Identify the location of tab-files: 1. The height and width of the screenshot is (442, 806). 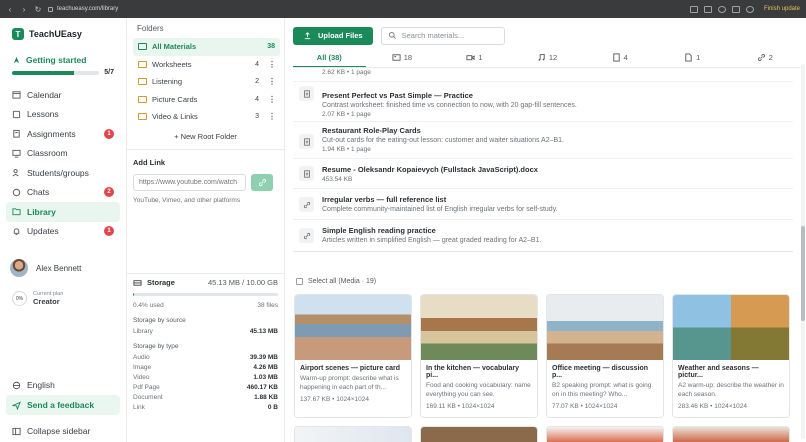
(692, 57).